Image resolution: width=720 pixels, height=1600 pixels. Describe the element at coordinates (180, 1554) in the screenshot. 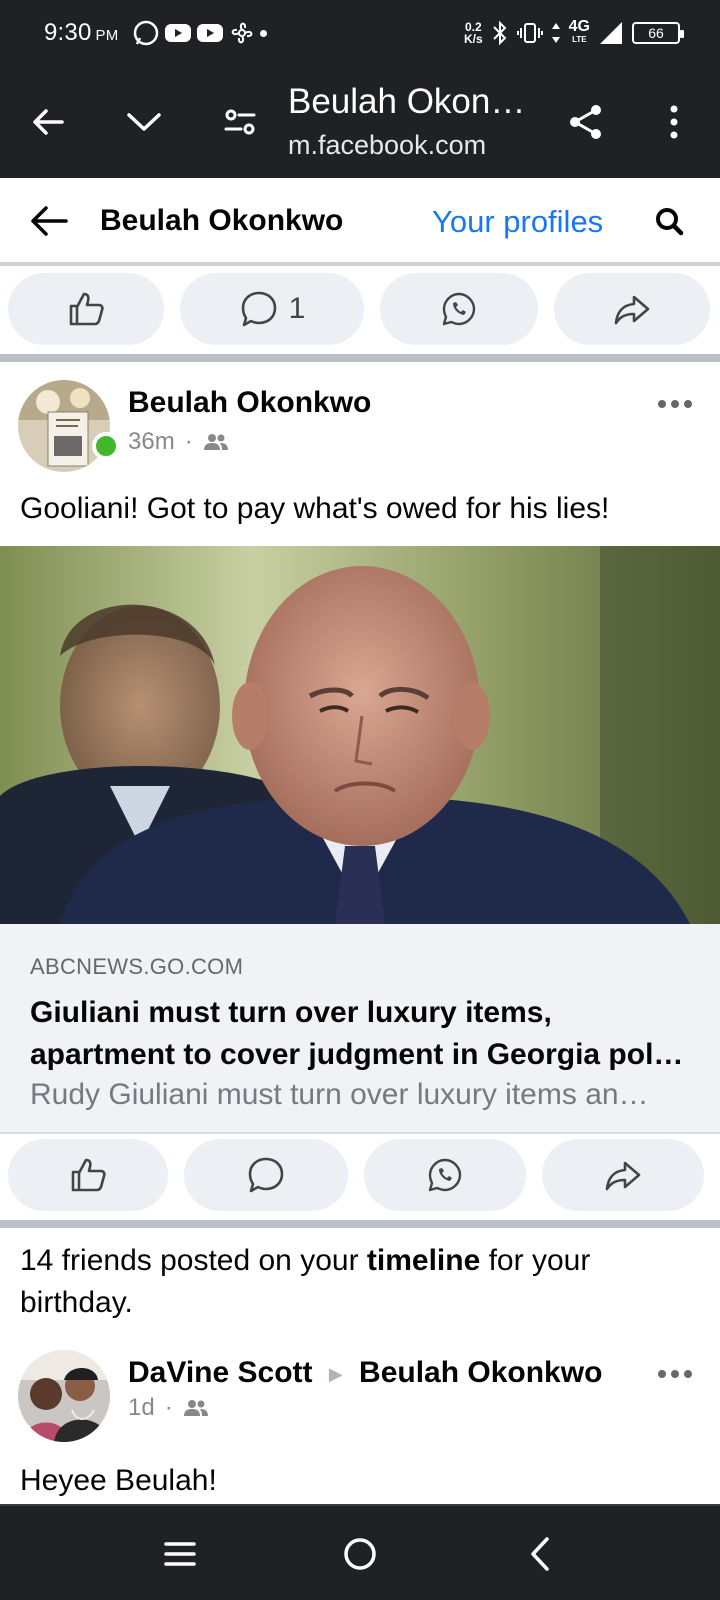

I see `recents-button` at that location.